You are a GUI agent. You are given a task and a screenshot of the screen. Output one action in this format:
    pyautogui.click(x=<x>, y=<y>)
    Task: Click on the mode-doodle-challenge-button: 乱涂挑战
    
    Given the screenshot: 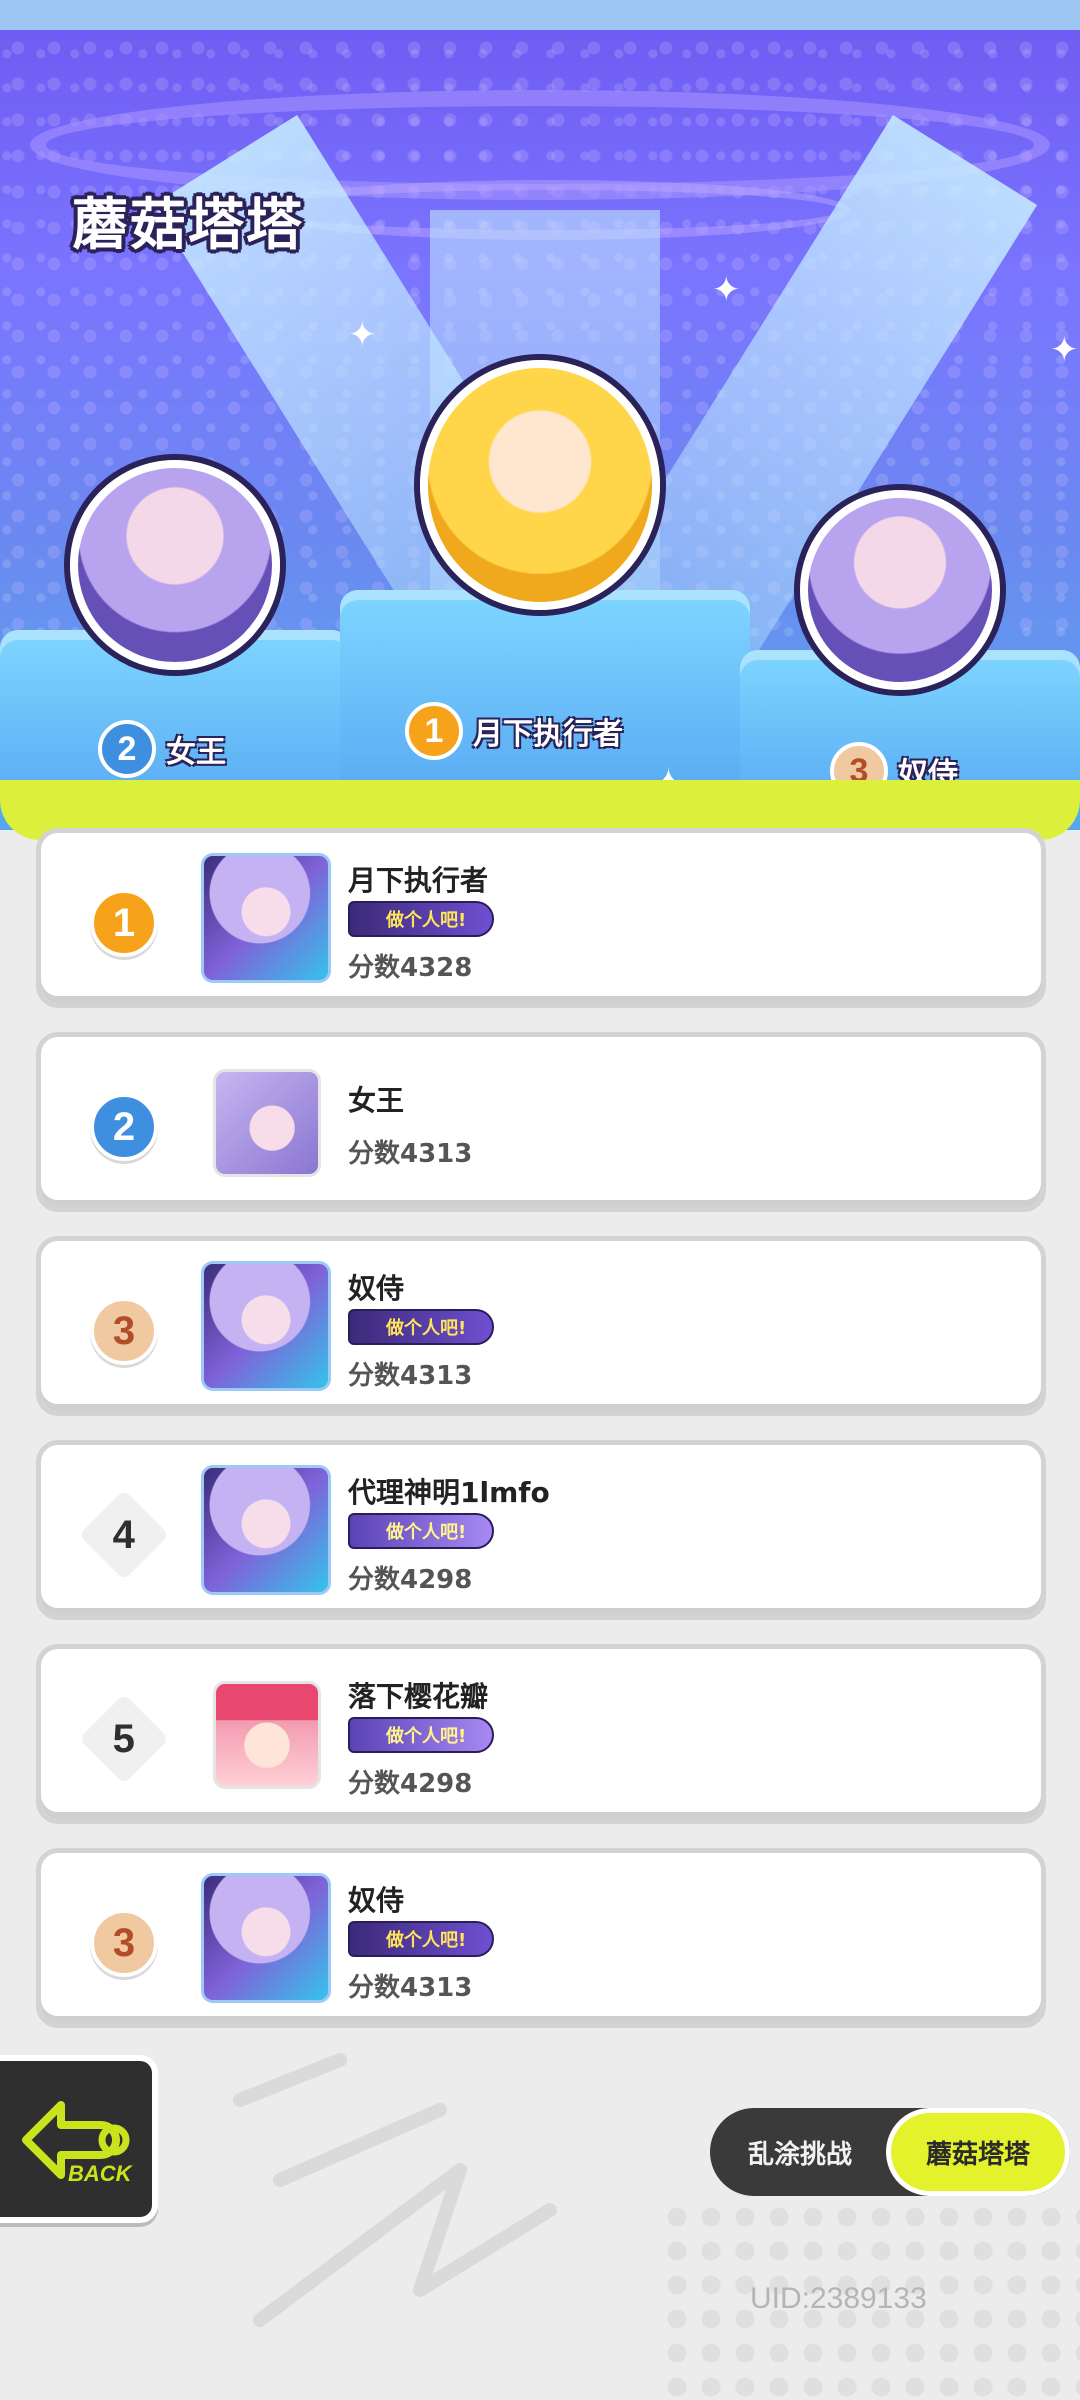 What is the action you would take?
    pyautogui.click(x=800, y=2152)
    